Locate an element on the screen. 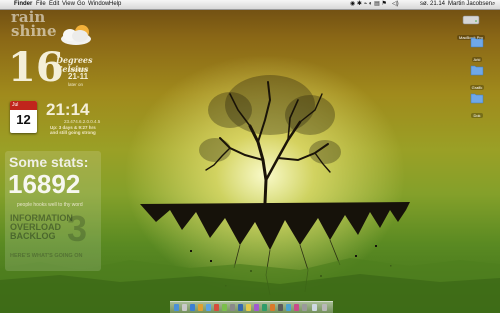 The height and width of the screenshot is (313, 500). desktop-icon-grafik: Grafik is located at coordinates (477, 79).